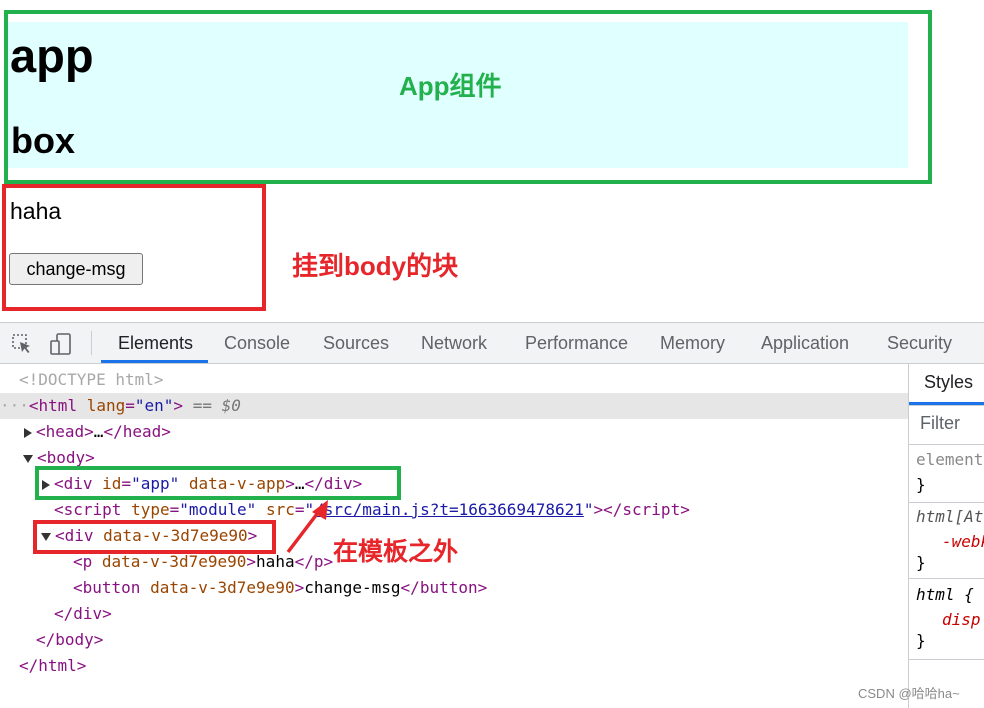  What do you see at coordinates (454, 432) in the screenshot?
I see `tree-head-row: <head>…</head>` at bounding box center [454, 432].